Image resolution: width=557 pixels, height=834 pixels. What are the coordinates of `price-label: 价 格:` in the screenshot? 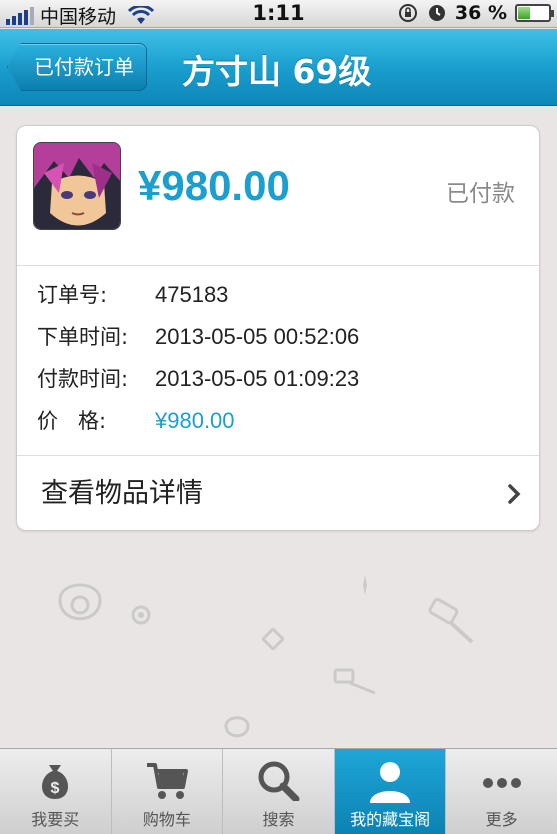 It's located at (72, 421).